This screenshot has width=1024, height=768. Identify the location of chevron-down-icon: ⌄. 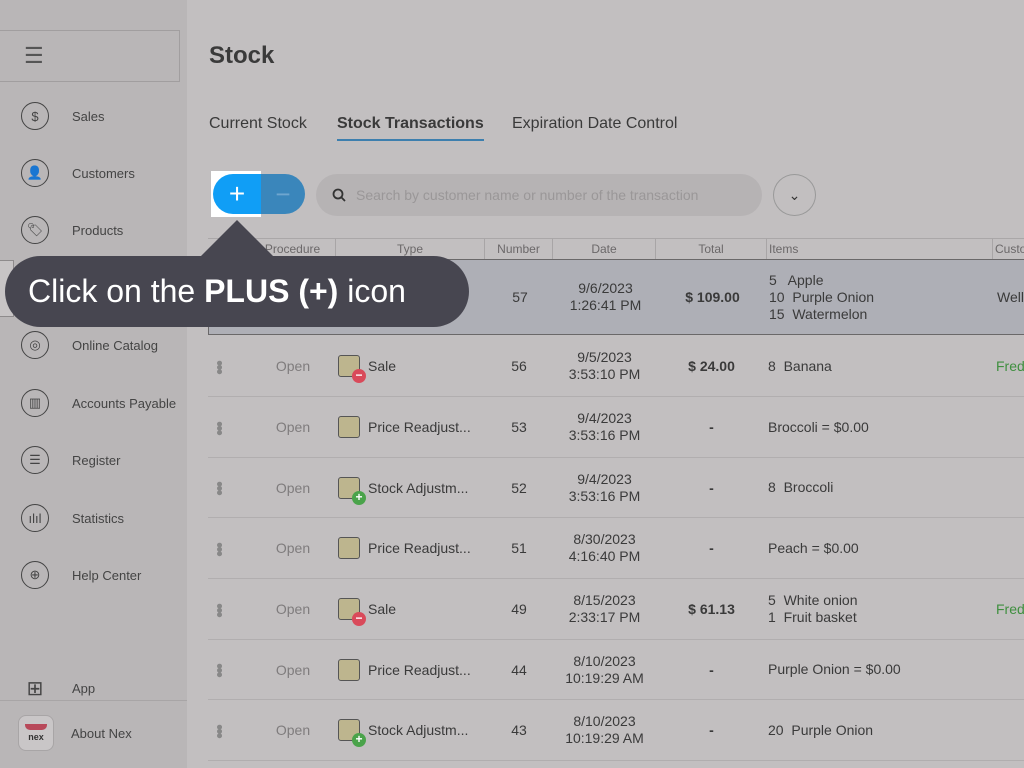
(794, 194).